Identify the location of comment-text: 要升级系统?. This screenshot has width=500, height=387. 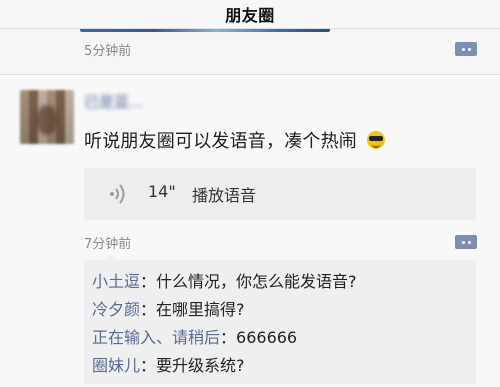
(200, 365).